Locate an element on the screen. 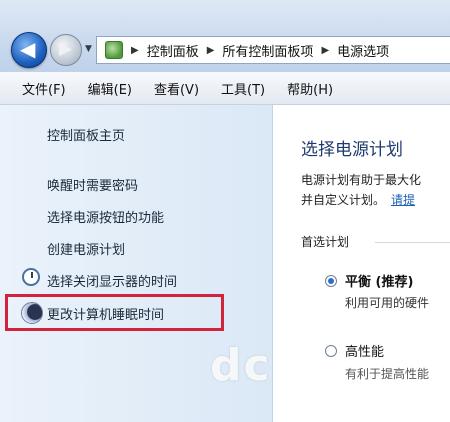 The image size is (450, 422). breadcrumb: ▶ 控制面板 ▶ 所有控制面板项 ▶ 电源选项 is located at coordinates (273, 50).